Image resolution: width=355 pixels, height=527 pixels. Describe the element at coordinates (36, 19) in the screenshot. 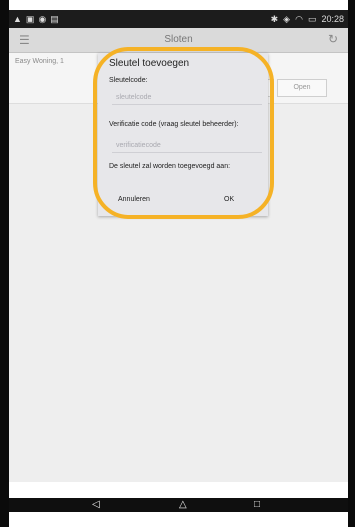

I see `status-bar-left: ▲ ▣ ◉ ▤` at that location.